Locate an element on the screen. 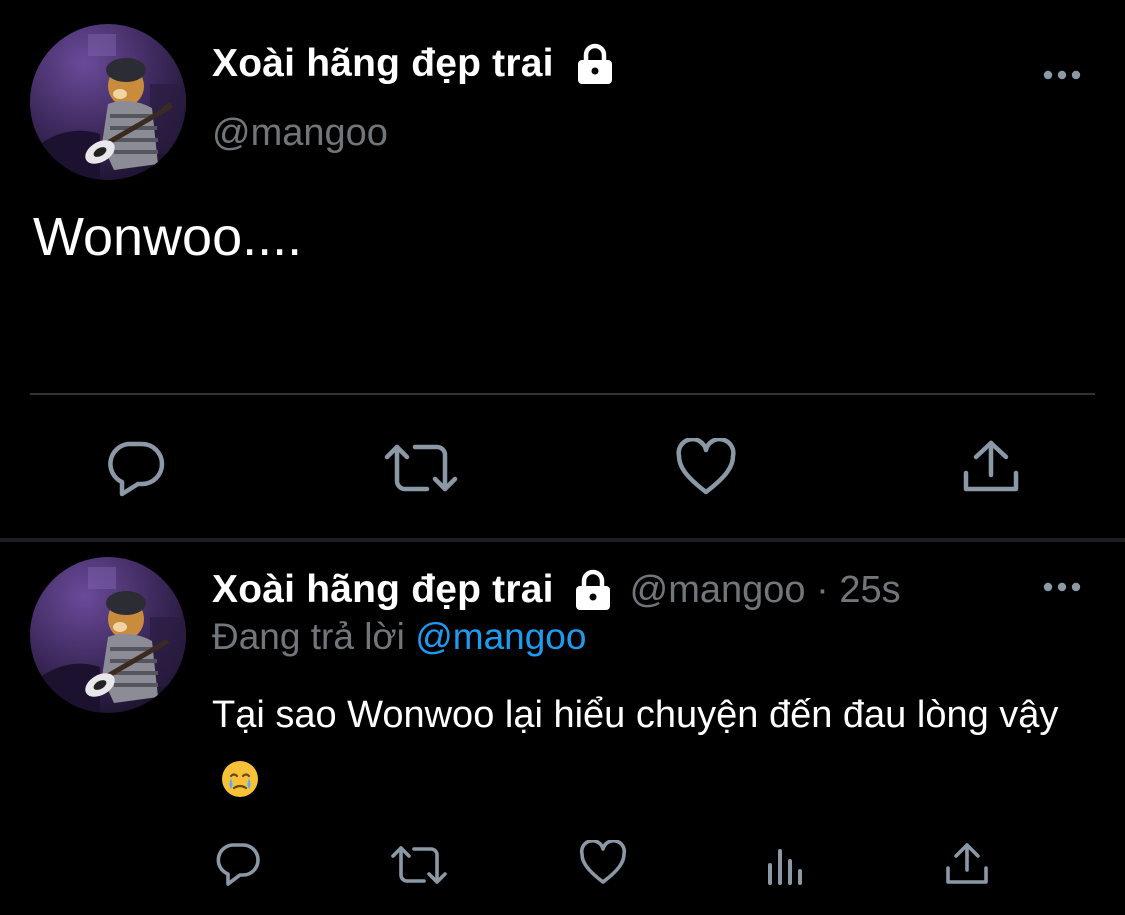 The height and width of the screenshot is (915, 1125). mention-link: @mangoo is located at coordinates (500, 636).